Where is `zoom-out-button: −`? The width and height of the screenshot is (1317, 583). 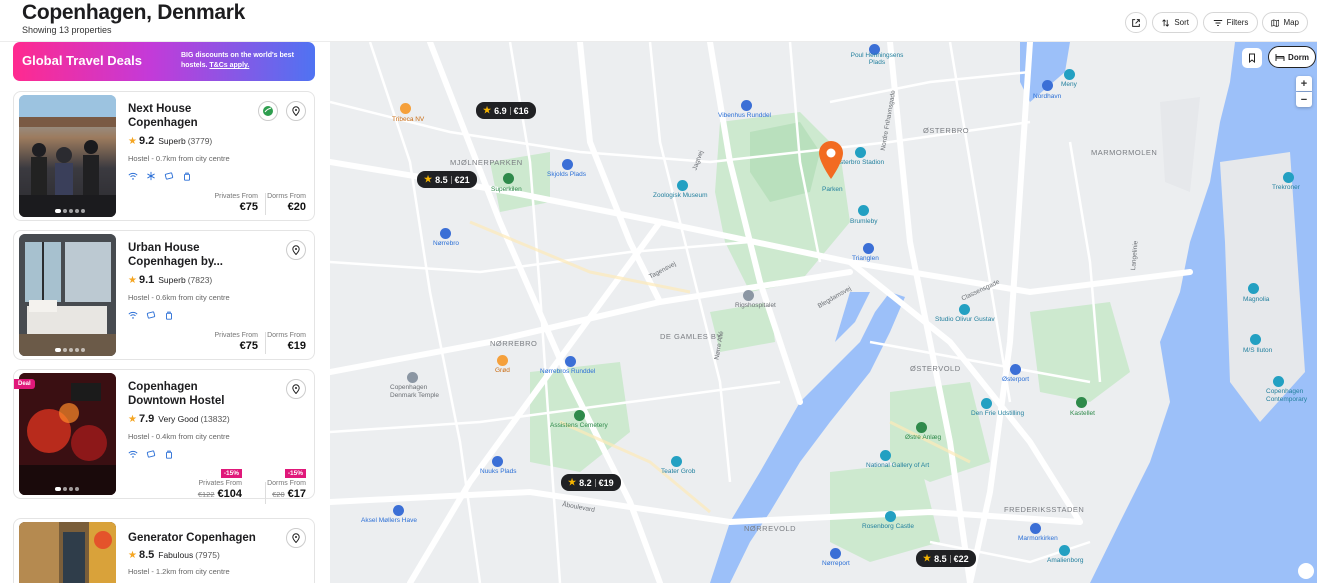 zoom-out-button: − is located at coordinates (1304, 99).